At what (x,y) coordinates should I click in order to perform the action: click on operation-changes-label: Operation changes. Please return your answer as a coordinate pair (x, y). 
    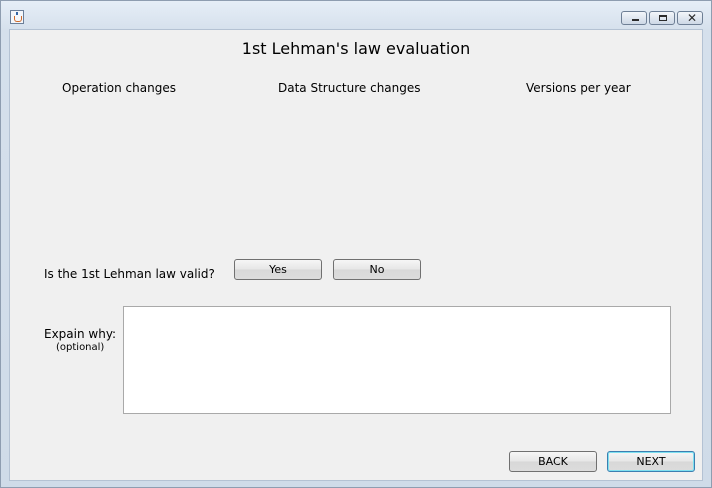
    Looking at the image, I should click on (119, 88).